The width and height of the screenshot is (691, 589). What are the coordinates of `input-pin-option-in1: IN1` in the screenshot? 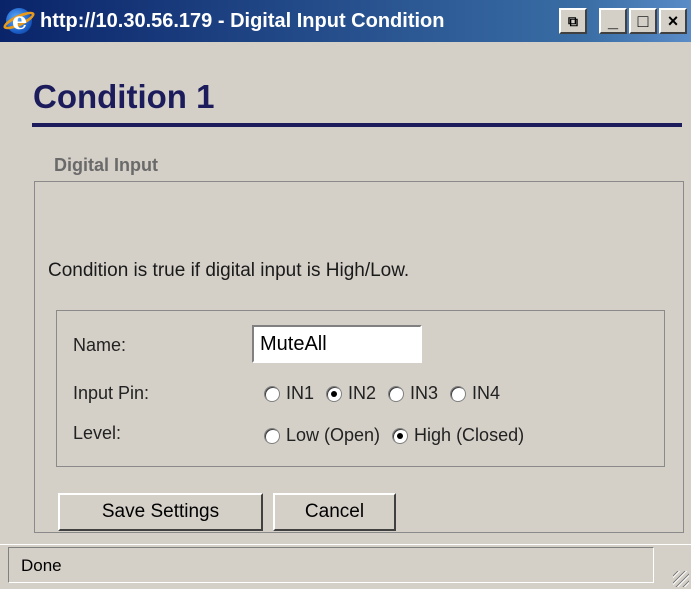 It's located at (289, 393).